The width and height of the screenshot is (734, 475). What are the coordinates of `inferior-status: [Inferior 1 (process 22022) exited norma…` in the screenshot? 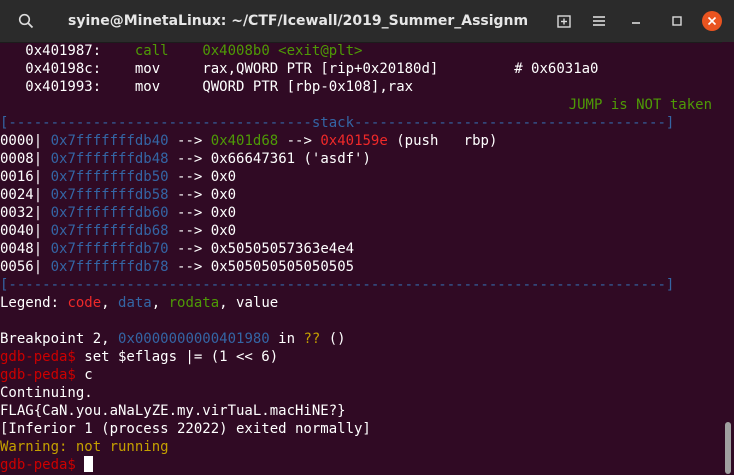 It's located at (185, 429).